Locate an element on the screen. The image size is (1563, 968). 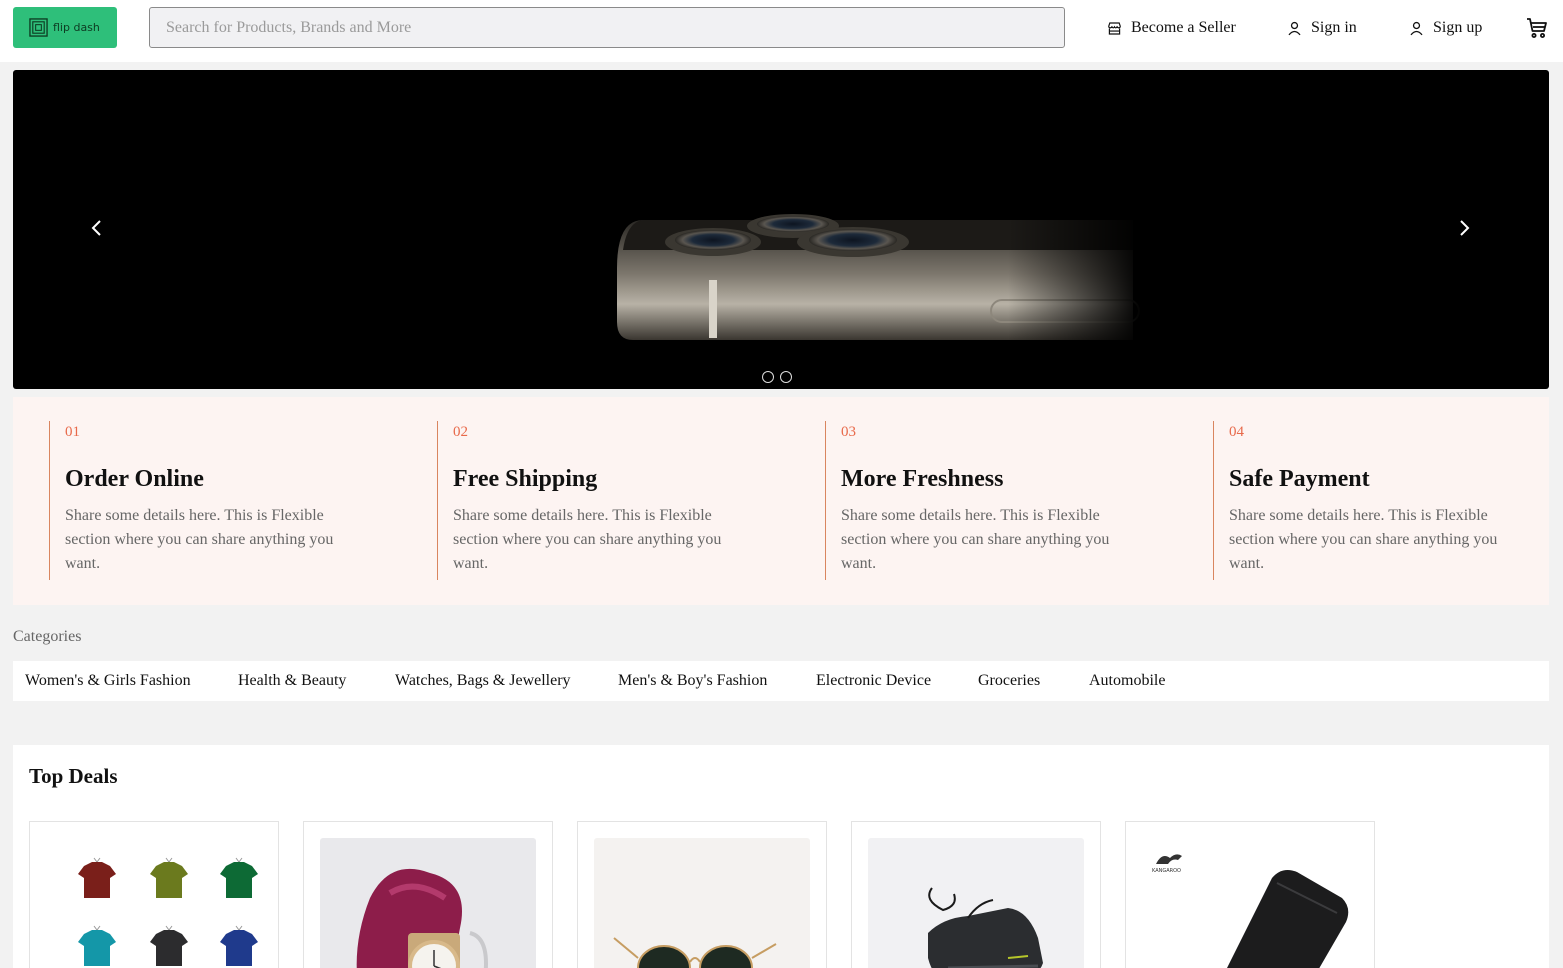
deal-card-wallet: KANGAROO is located at coordinates (1250, 894).